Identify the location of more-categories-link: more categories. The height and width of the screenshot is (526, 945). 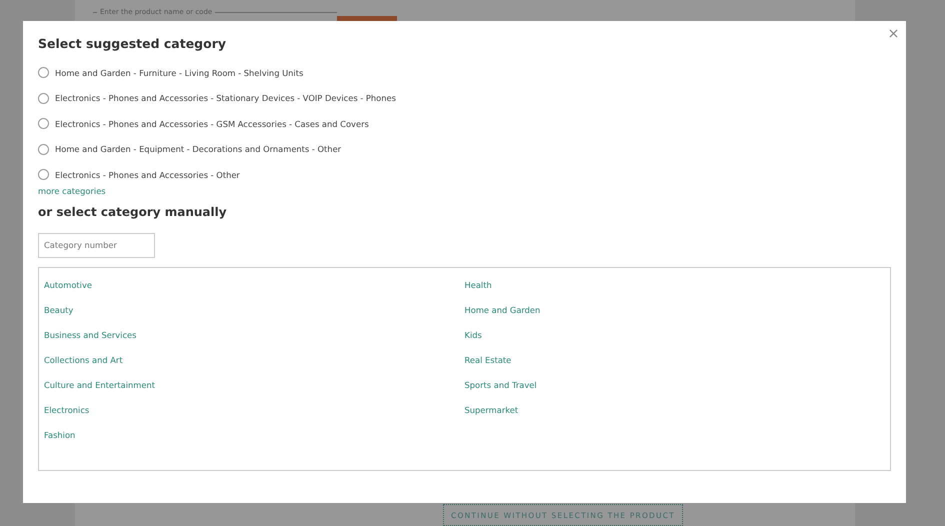
(72, 191).